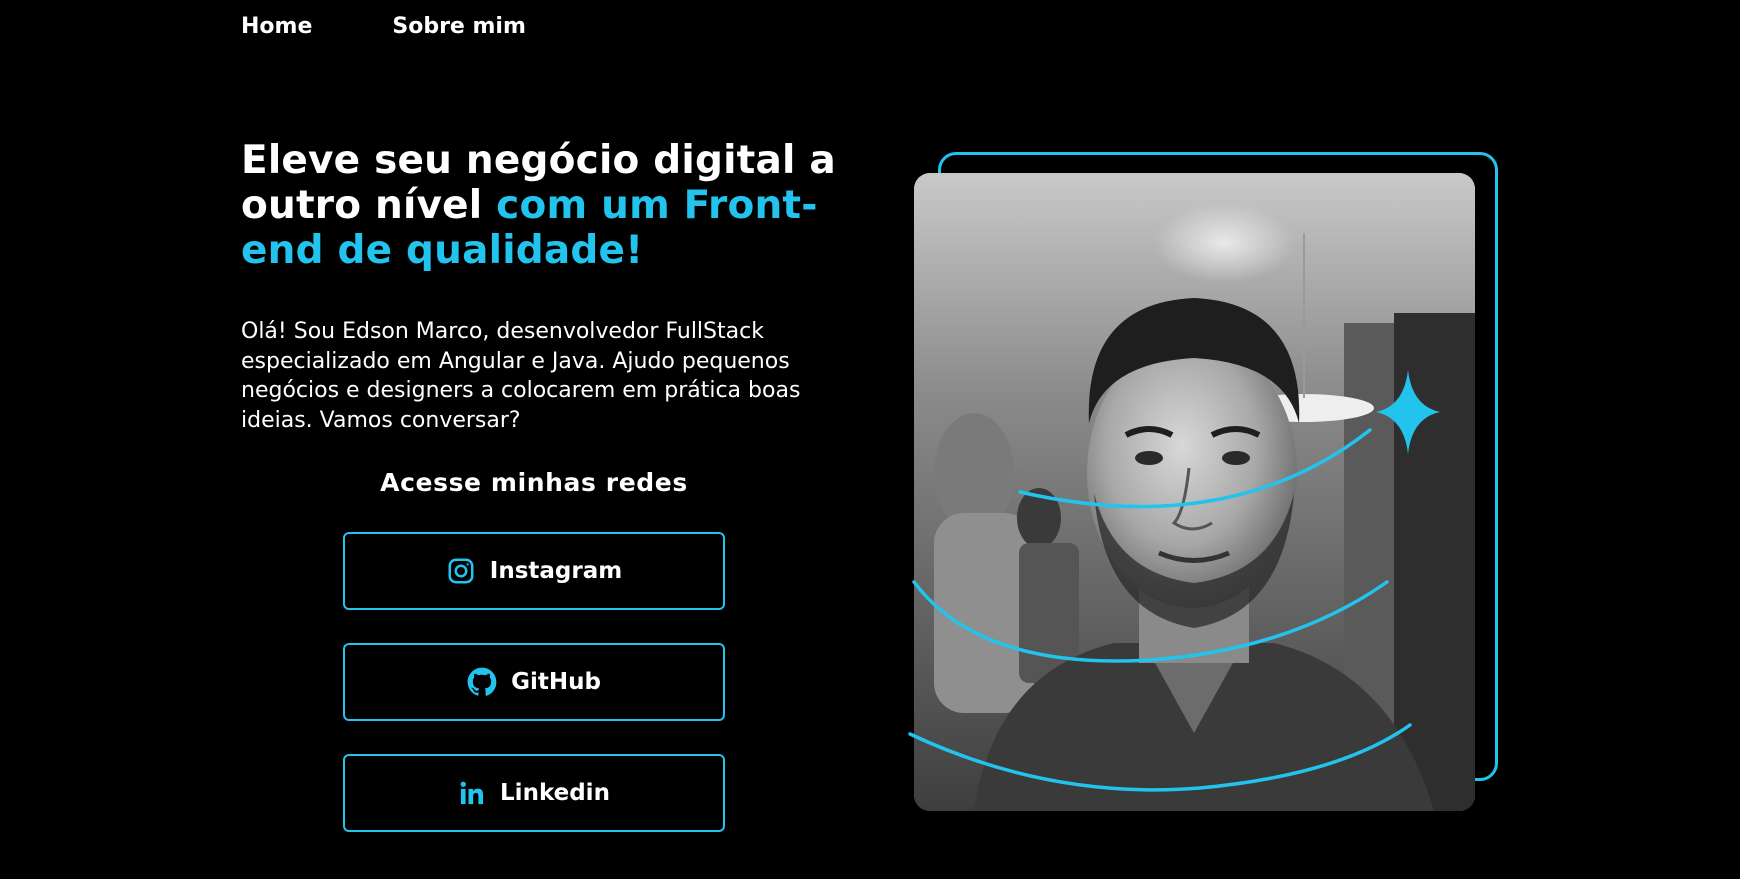 Image resolution: width=1740 pixels, height=879 pixels. I want to click on linkedin-label: Linkedin, so click(555, 793).